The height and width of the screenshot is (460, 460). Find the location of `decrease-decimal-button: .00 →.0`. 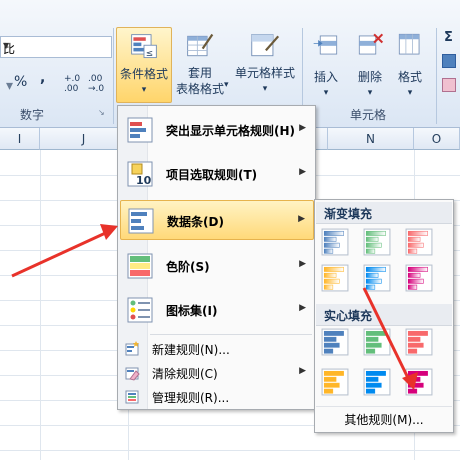

decrease-decimal-button: .00 →.0 is located at coordinates (97, 84).